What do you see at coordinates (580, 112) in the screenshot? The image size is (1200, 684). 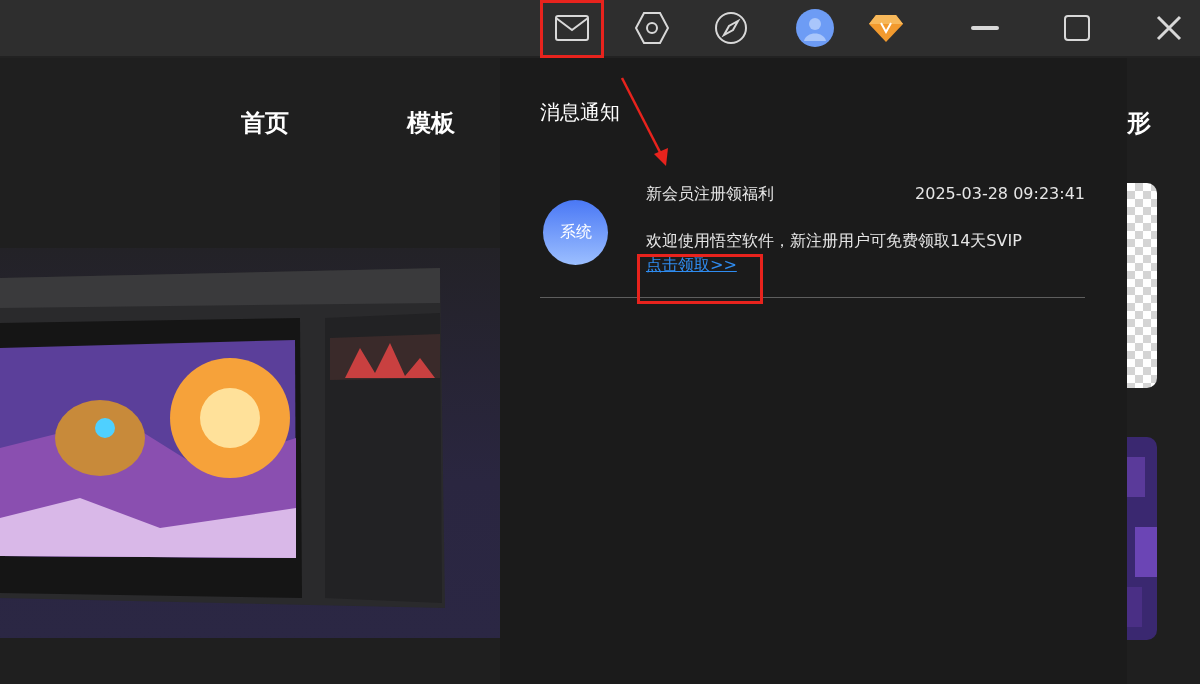 I see `panel-title: 消息通知` at bounding box center [580, 112].